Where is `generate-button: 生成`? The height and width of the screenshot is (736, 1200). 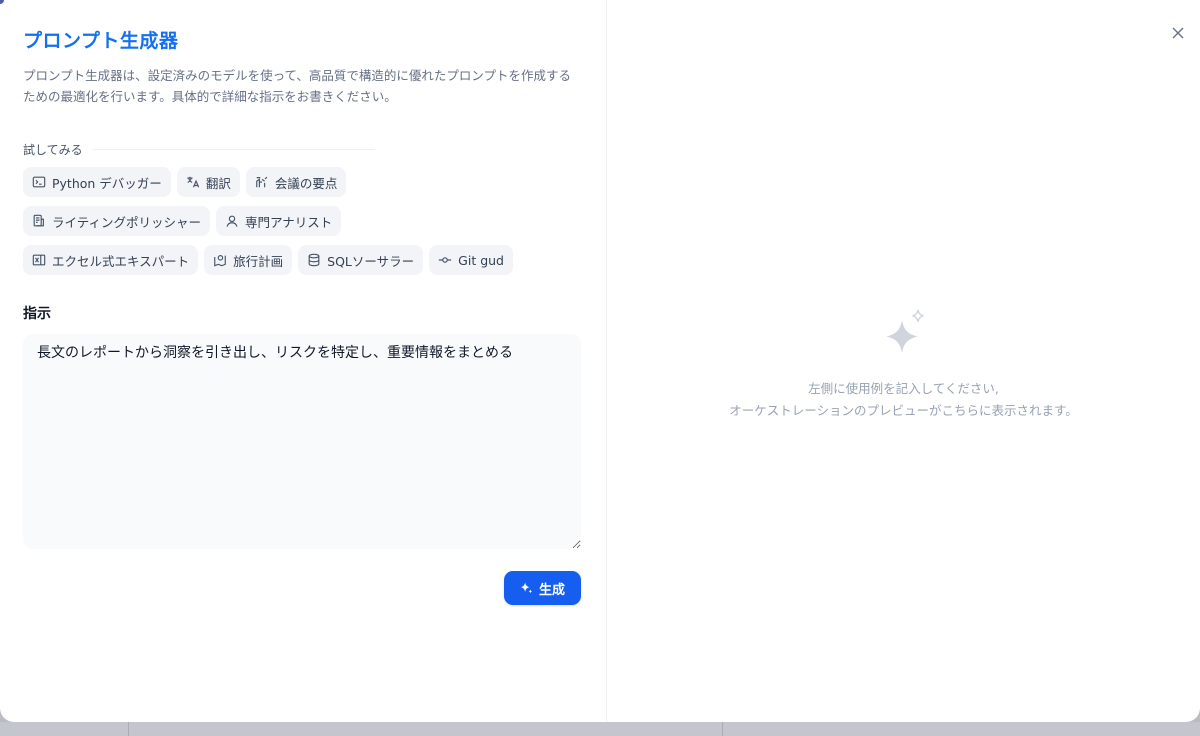
generate-button: 生成 is located at coordinates (542, 588).